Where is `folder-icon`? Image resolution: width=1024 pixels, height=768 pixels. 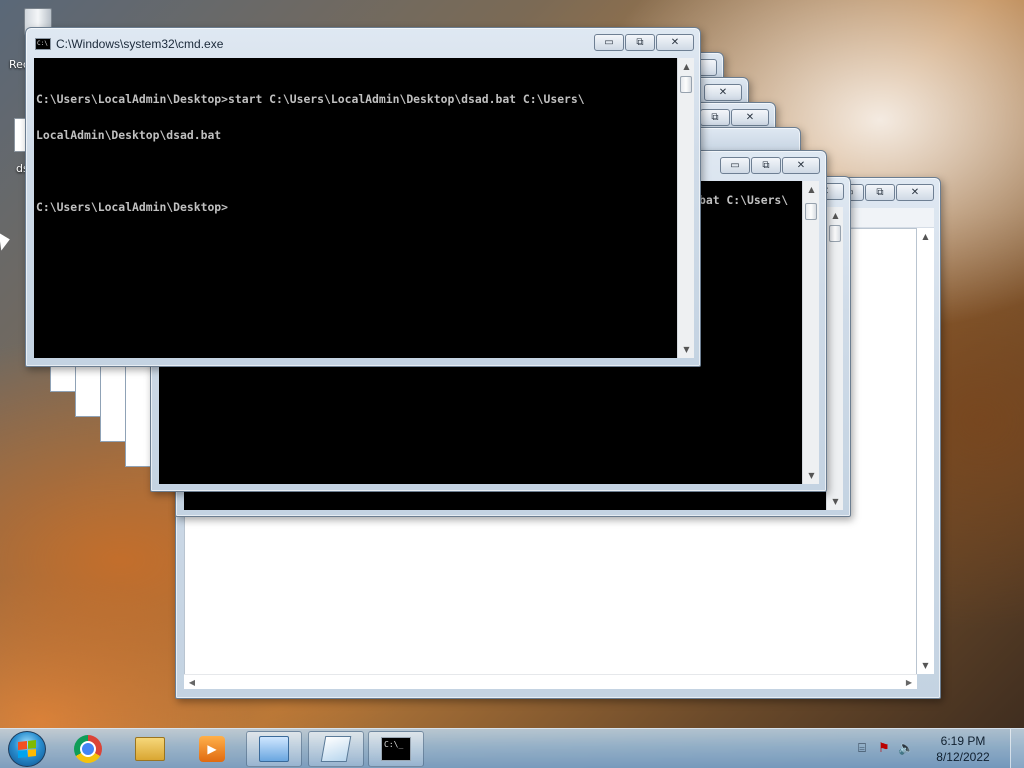
folder-icon is located at coordinates (150, 749).